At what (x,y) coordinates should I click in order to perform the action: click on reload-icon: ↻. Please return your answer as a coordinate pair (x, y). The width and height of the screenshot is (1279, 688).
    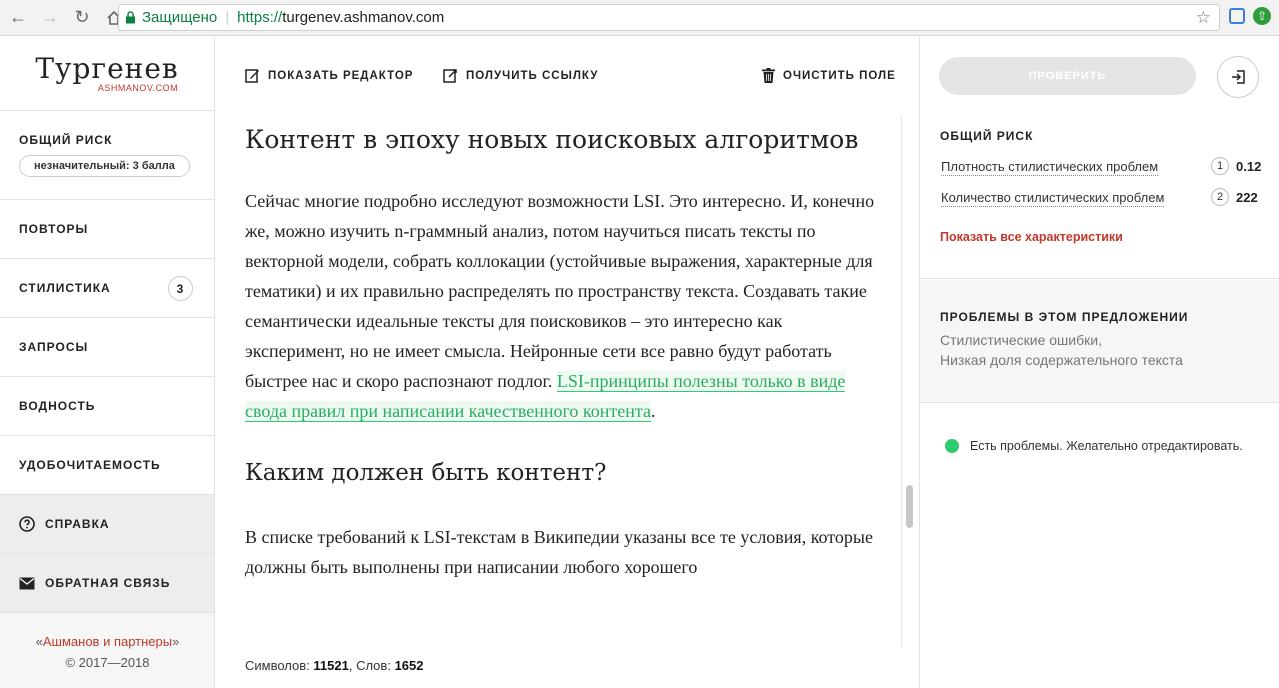
    Looking at the image, I should click on (82, 18).